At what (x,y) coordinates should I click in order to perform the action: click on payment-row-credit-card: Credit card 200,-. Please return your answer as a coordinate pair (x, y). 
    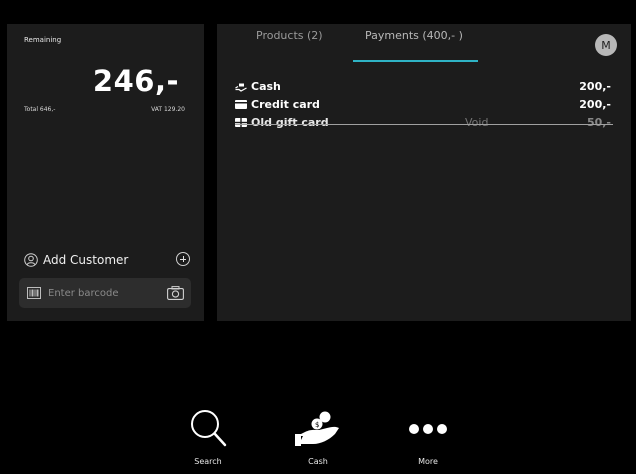
    Looking at the image, I should click on (424, 106).